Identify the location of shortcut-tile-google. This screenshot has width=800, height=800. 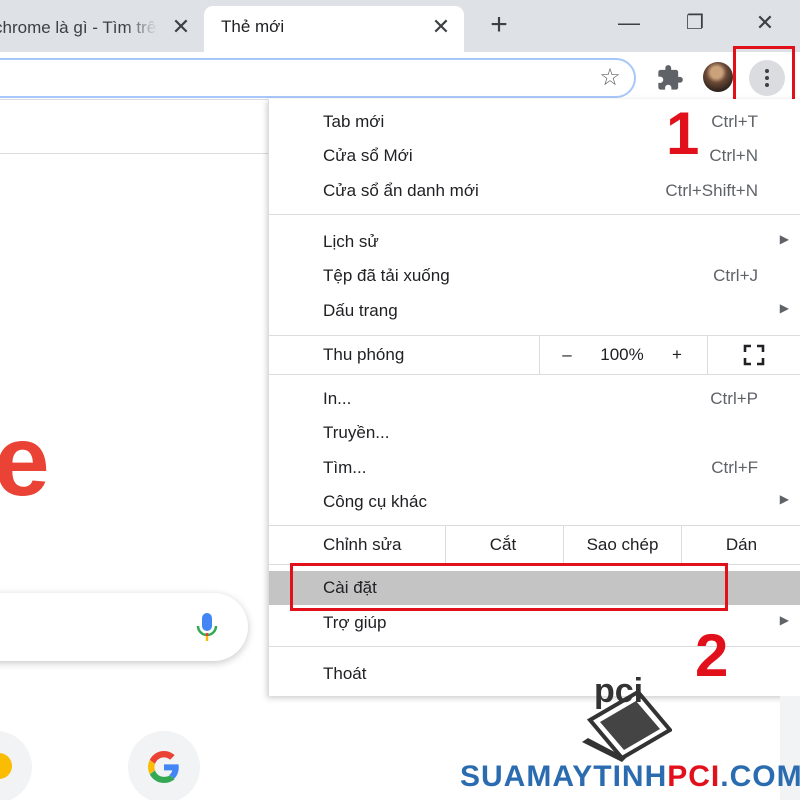
(164, 765).